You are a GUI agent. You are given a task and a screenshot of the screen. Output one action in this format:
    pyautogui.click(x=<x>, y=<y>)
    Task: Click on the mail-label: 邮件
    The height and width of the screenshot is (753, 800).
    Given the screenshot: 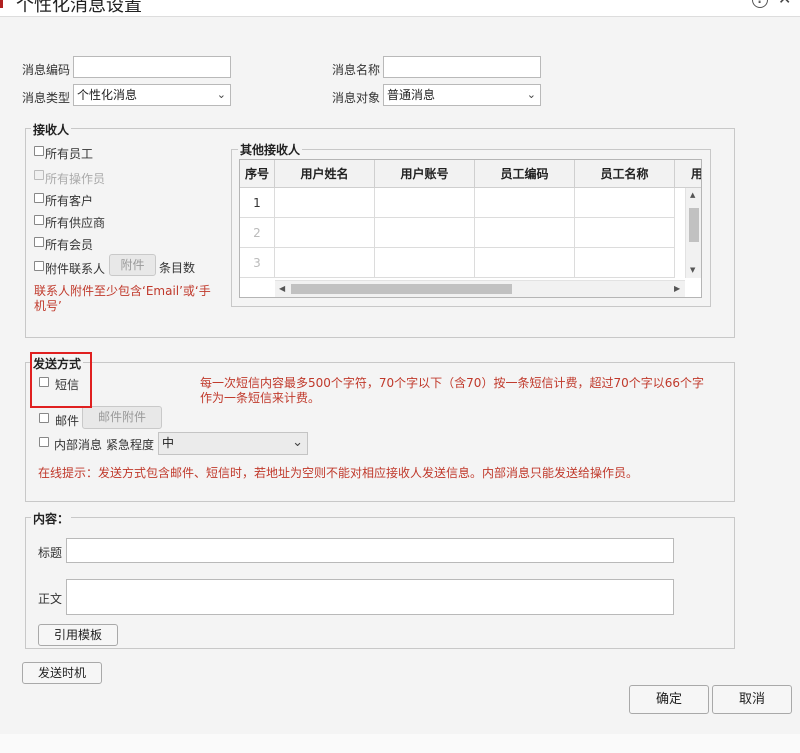 What is the action you would take?
    pyautogui.click(x=67, y=421)
    